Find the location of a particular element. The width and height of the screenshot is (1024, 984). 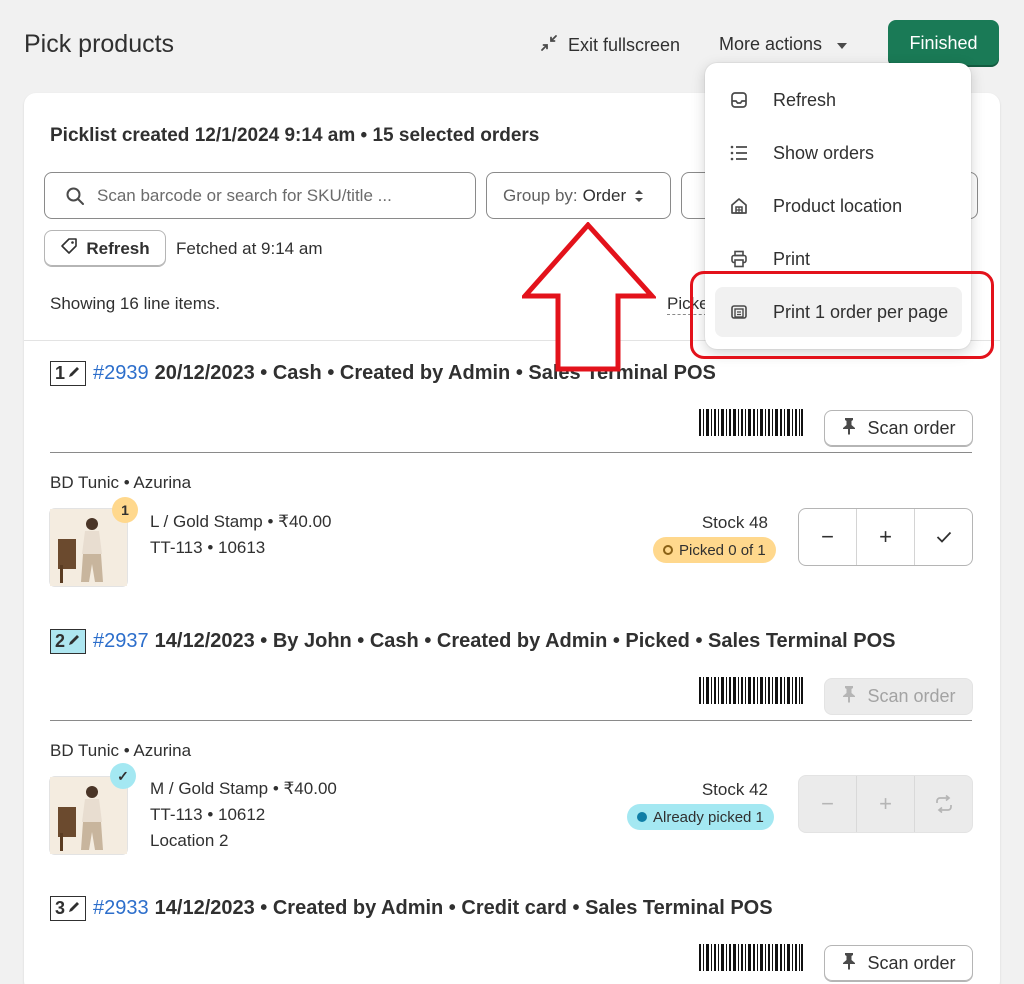

refresh-button: Refresh is located at coordinates (105, 248).